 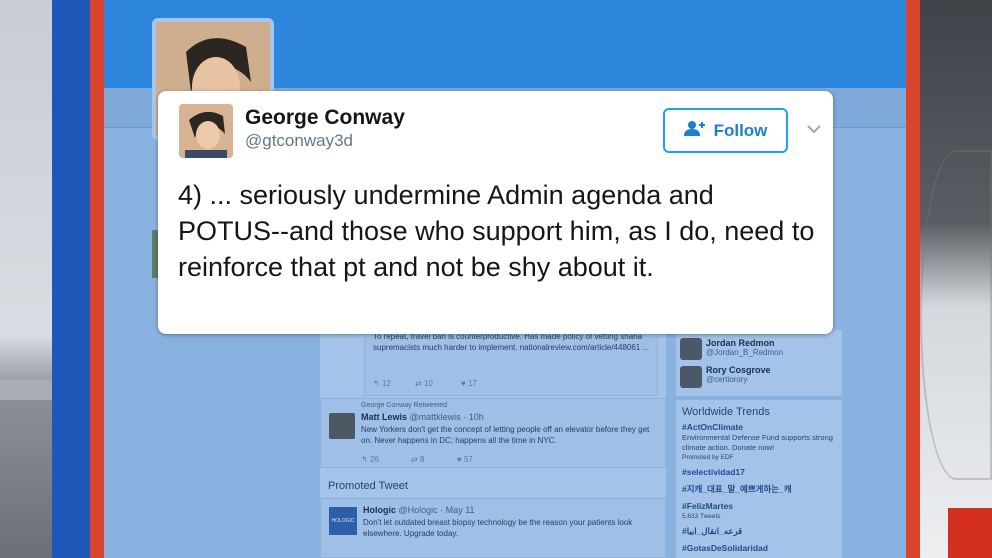 I want to click on promoted-tweet-label: Promoted Tweet, so click(x=368, y=486).